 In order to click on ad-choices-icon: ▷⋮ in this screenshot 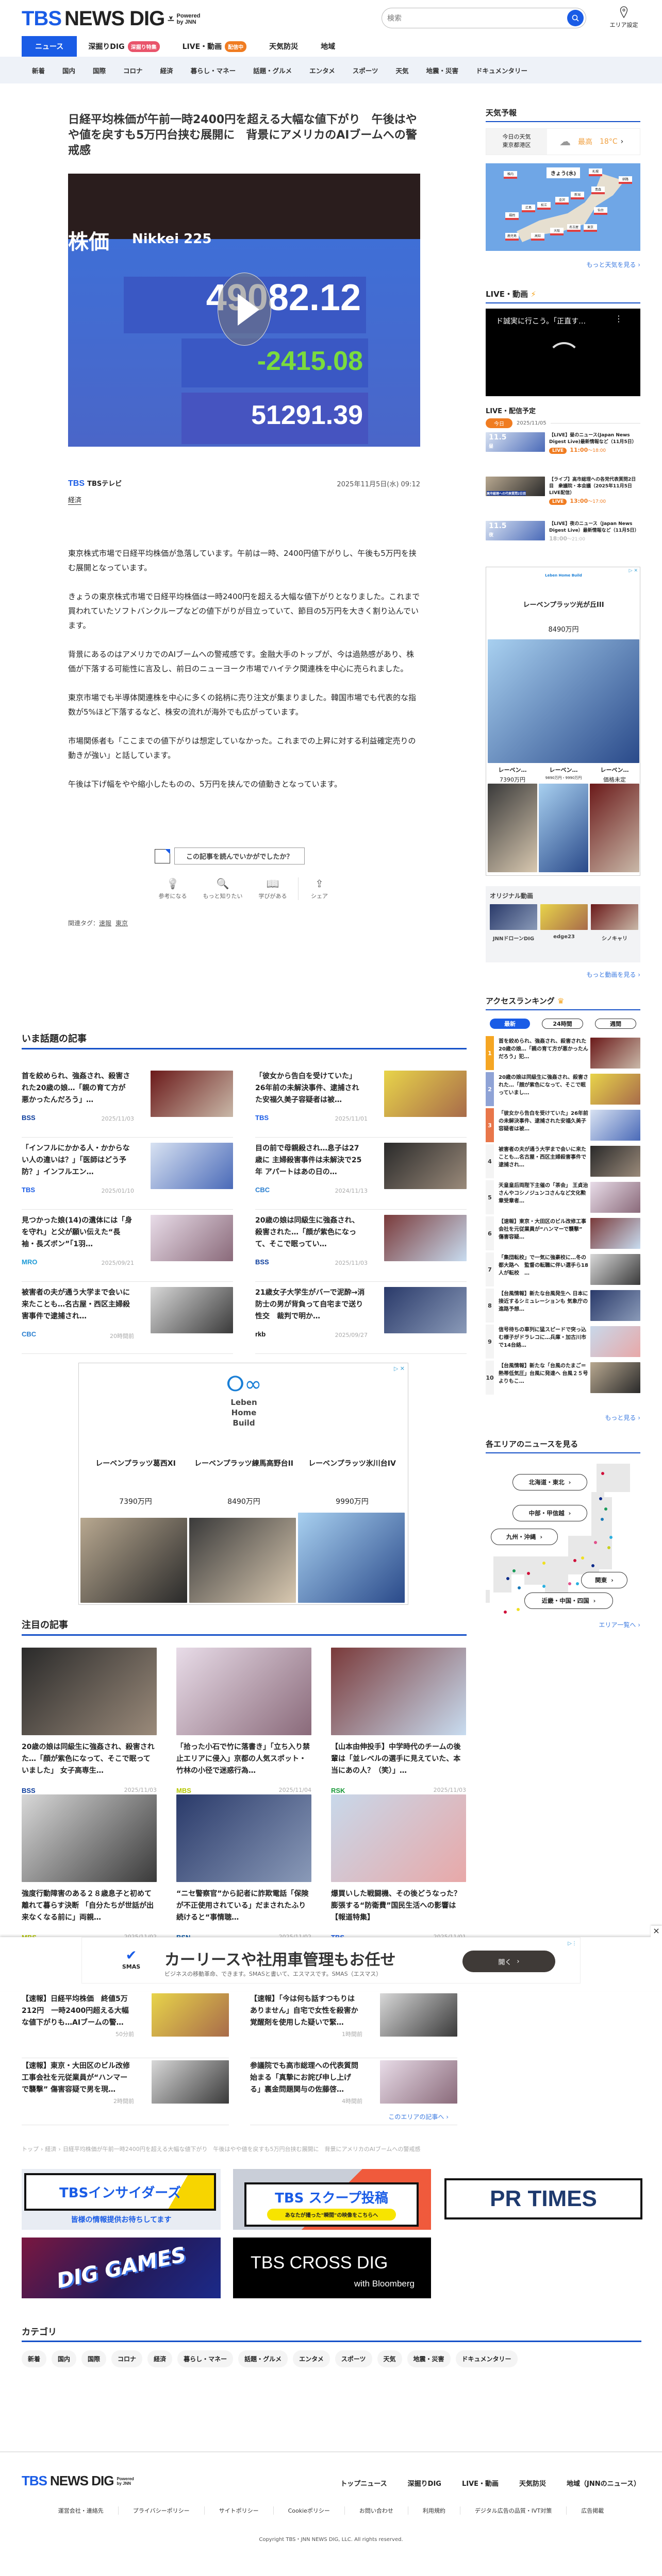, I will do `click(572, 1944)`.